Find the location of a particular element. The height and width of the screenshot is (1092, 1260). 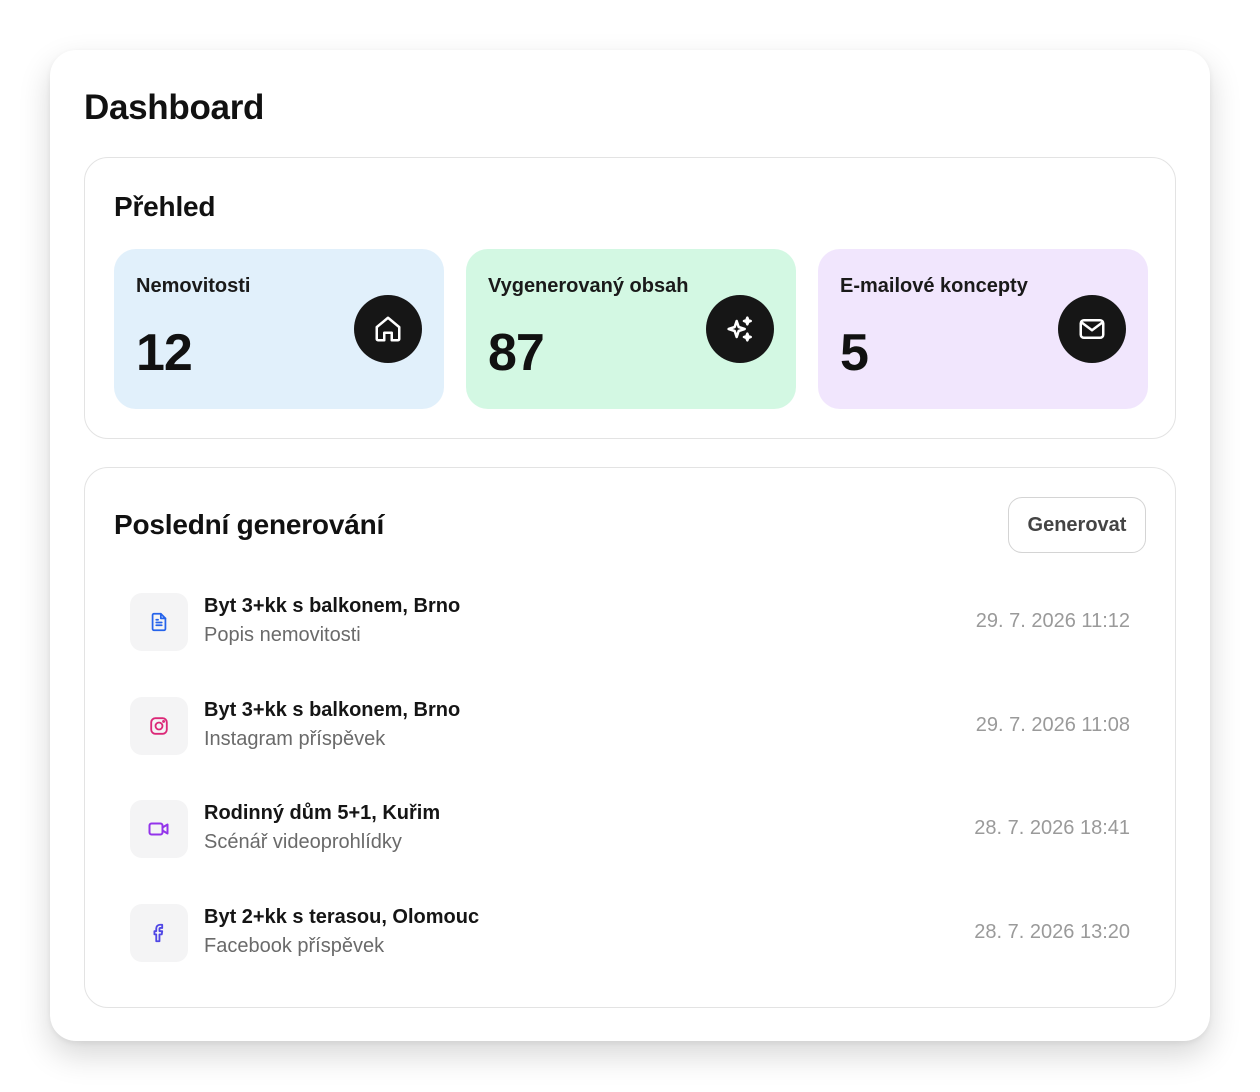

item-timestamp: 28. 7. 2026 13:20 is located at coordinates (1052, 931).